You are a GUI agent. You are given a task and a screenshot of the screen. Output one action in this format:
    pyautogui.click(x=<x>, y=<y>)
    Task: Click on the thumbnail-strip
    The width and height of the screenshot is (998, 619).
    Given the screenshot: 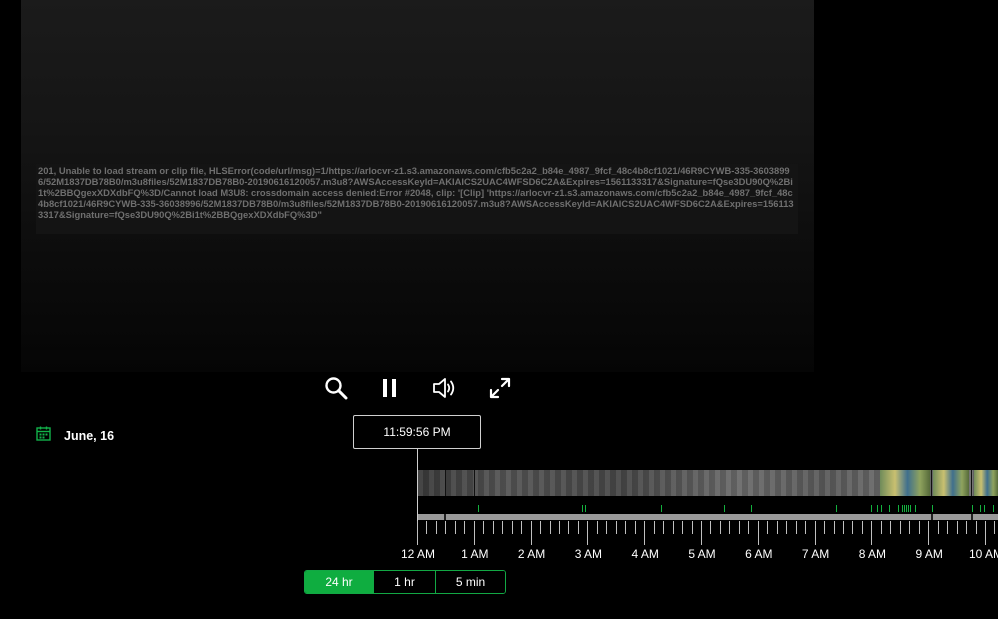 What is the action you would take?
    pyautogui.click(x=708, y=483)
    